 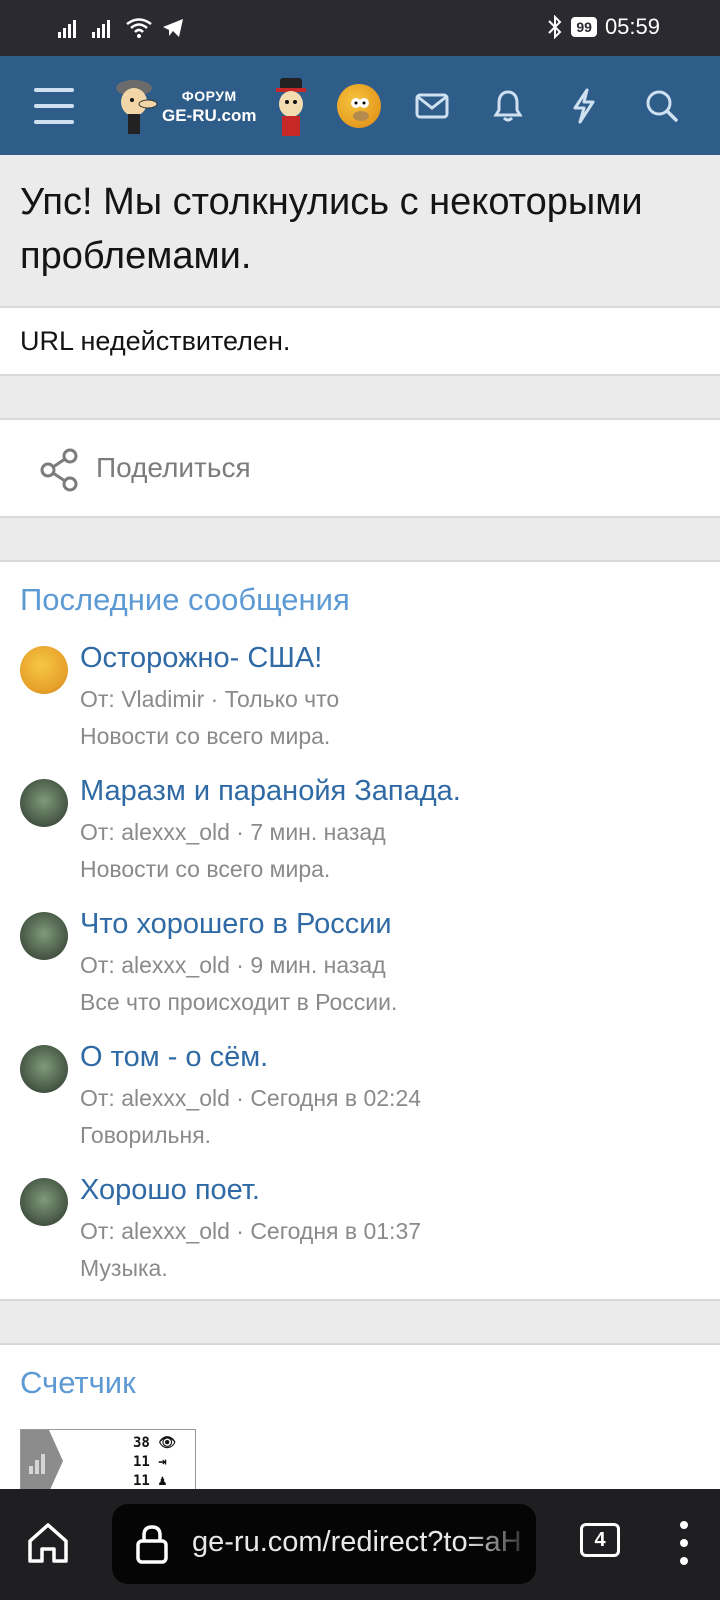 I want to click on forum-logo: ФОРУМ GE-RU.com, so click(x=212, y=107).